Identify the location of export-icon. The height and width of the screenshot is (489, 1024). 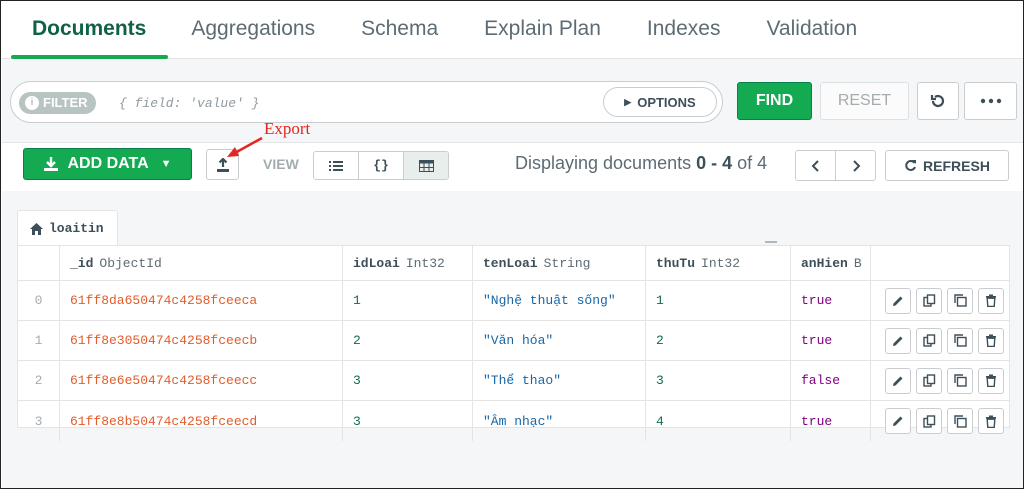
(222, 164).